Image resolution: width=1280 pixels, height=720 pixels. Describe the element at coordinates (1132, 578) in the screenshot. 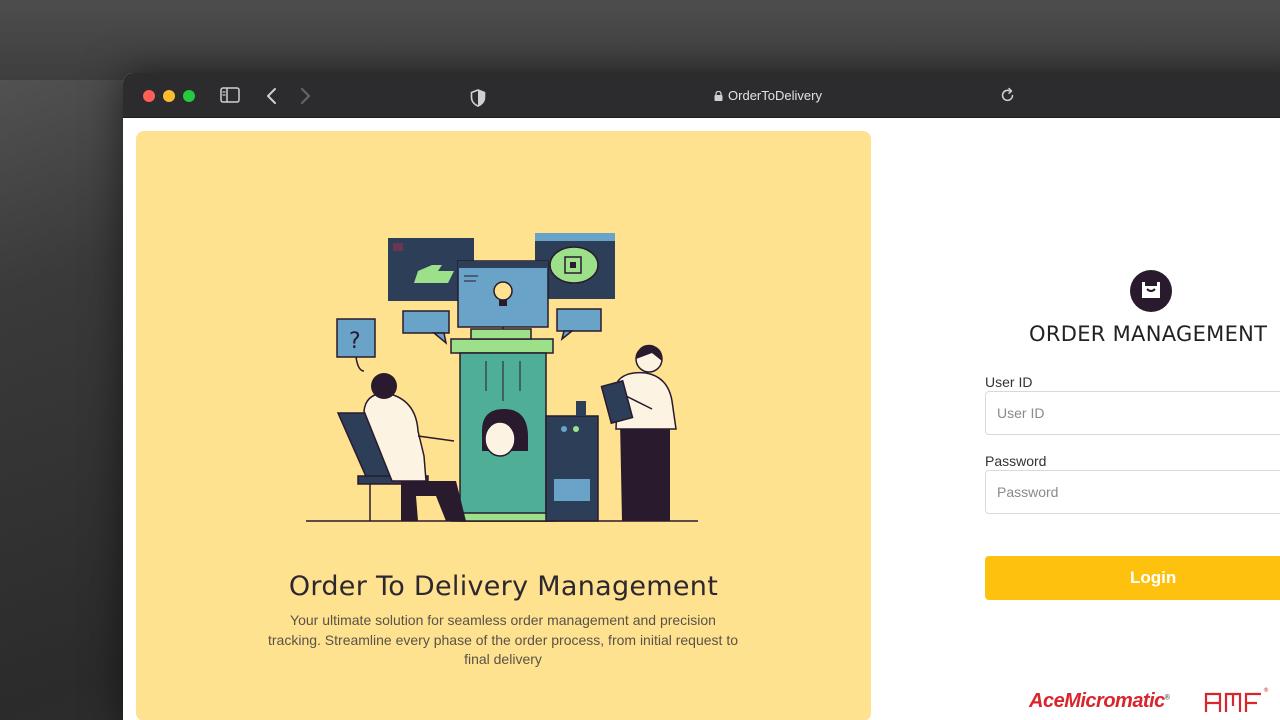

I see `login-button: Login` at that location.